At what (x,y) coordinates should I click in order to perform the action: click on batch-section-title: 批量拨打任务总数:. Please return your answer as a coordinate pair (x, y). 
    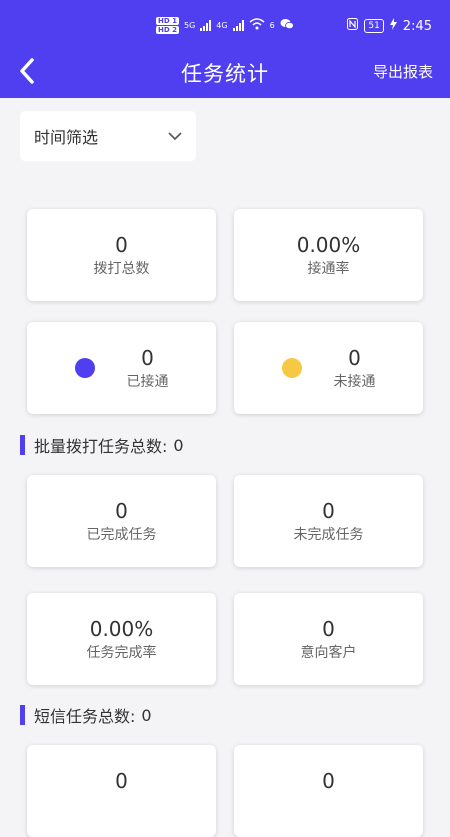
    Looking at the image, I should click on (101, 446).